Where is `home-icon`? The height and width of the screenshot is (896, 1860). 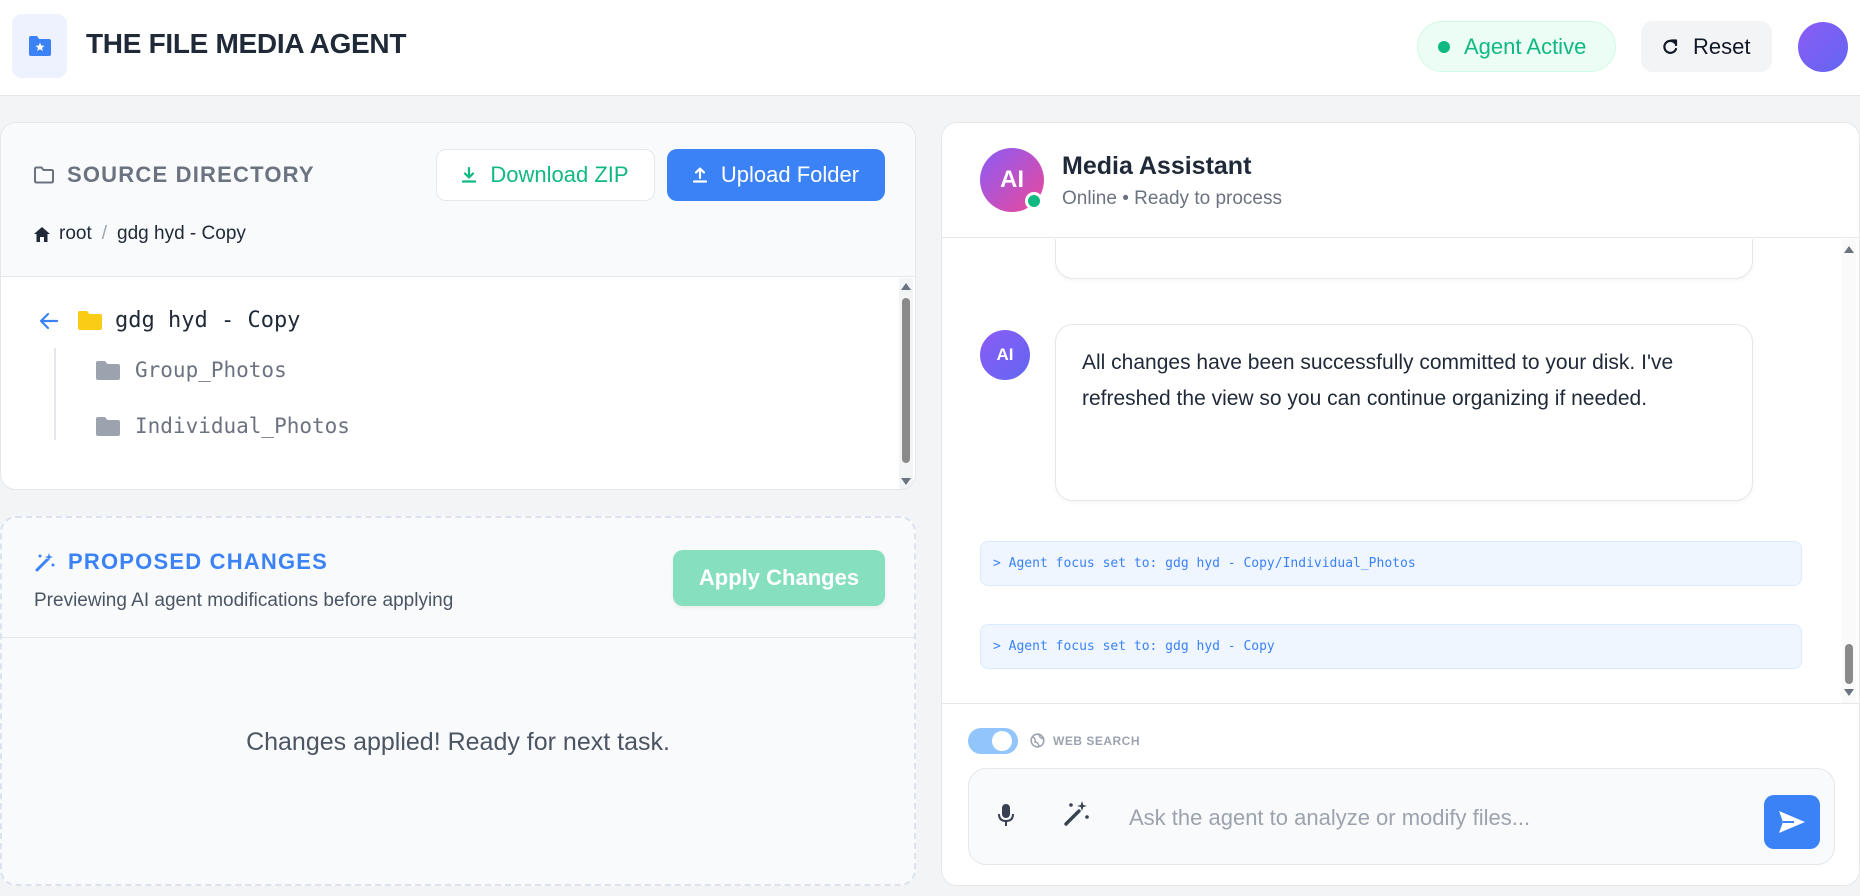
home-icon is located at coordinates (42, 234).